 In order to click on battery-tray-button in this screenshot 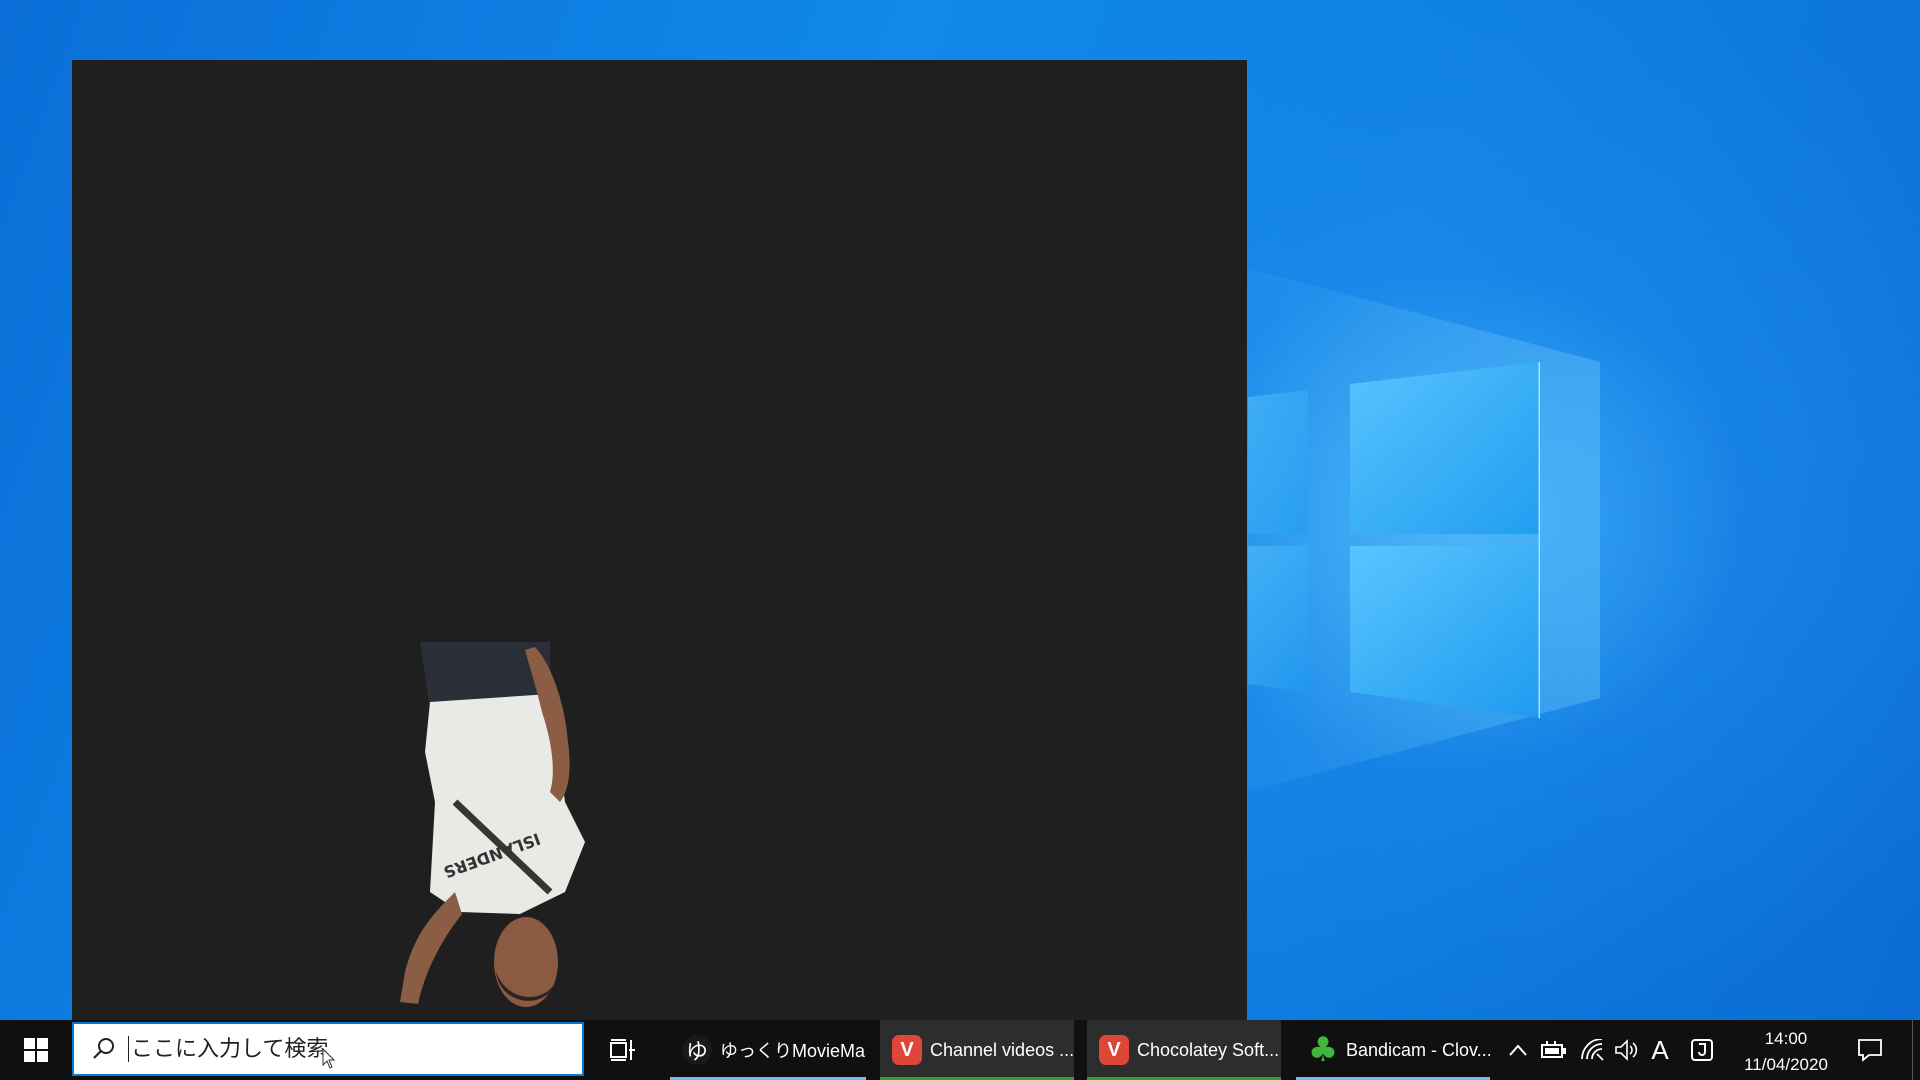, I will do `click(1554, 1050)`.